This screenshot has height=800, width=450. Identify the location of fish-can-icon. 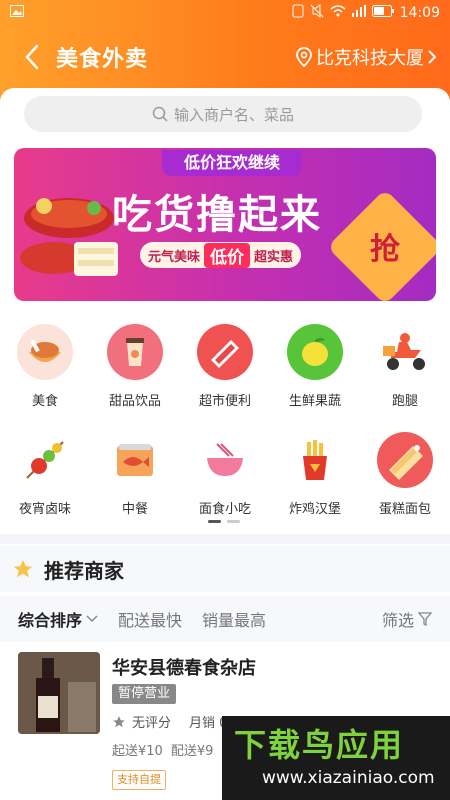
(135, 460).